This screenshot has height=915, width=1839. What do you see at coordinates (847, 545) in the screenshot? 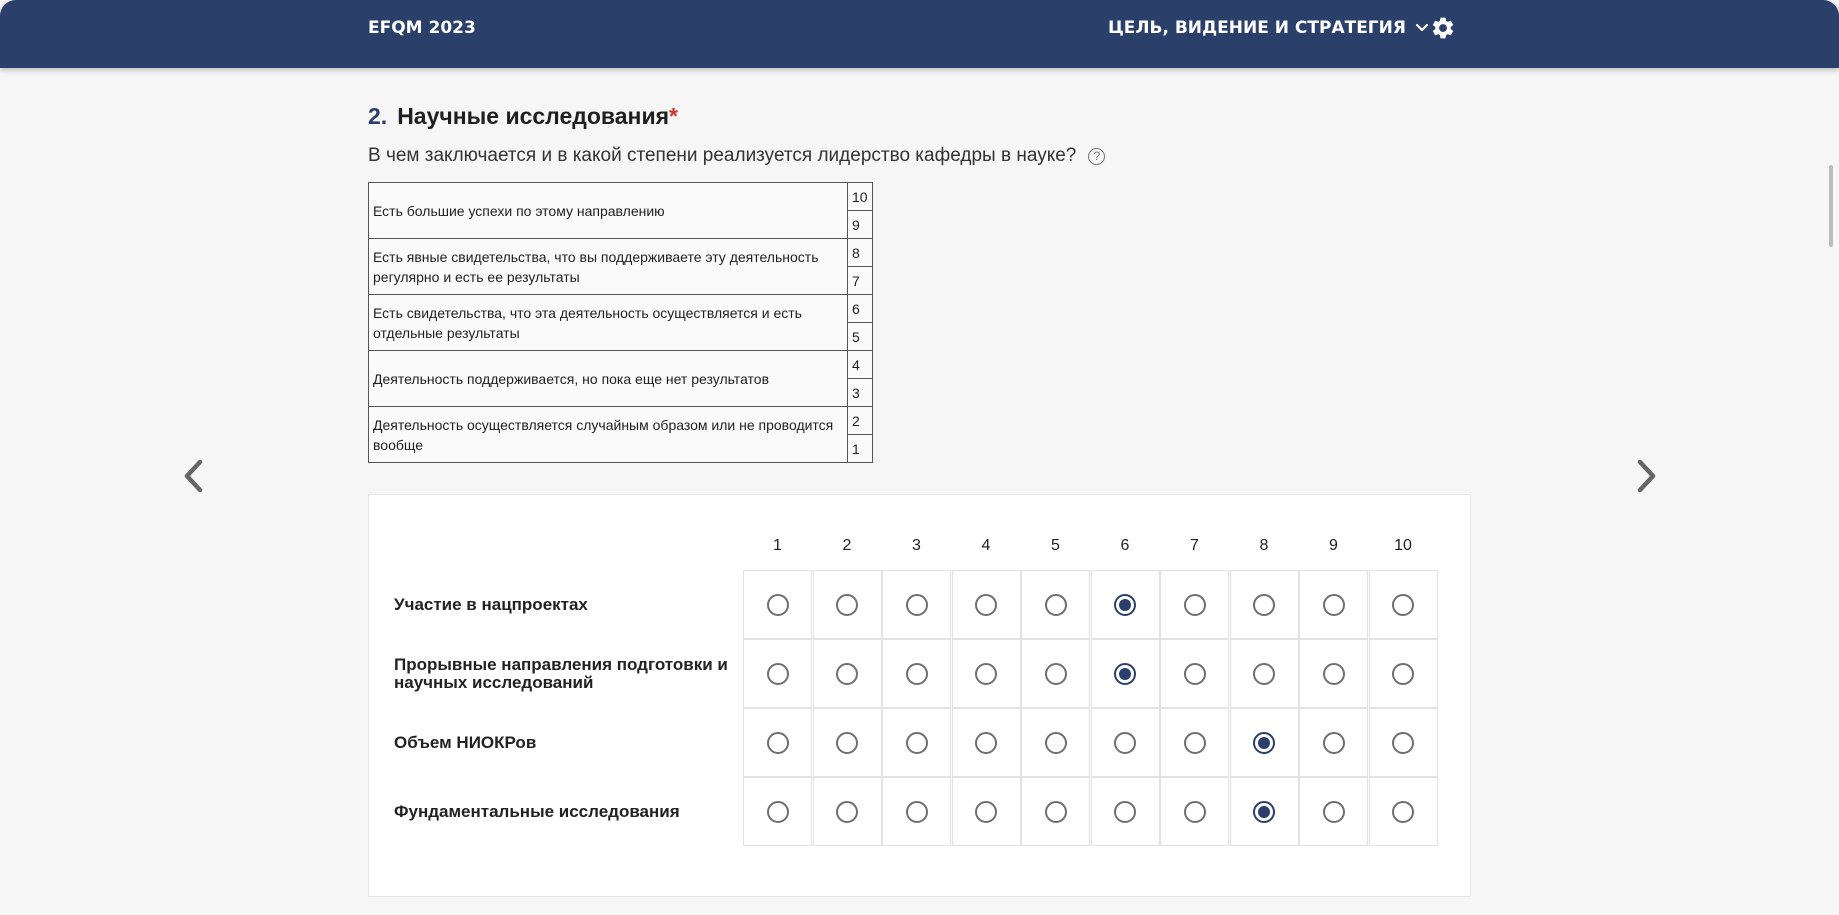
I see `column-header: 2` at bounding box center [847, 545].